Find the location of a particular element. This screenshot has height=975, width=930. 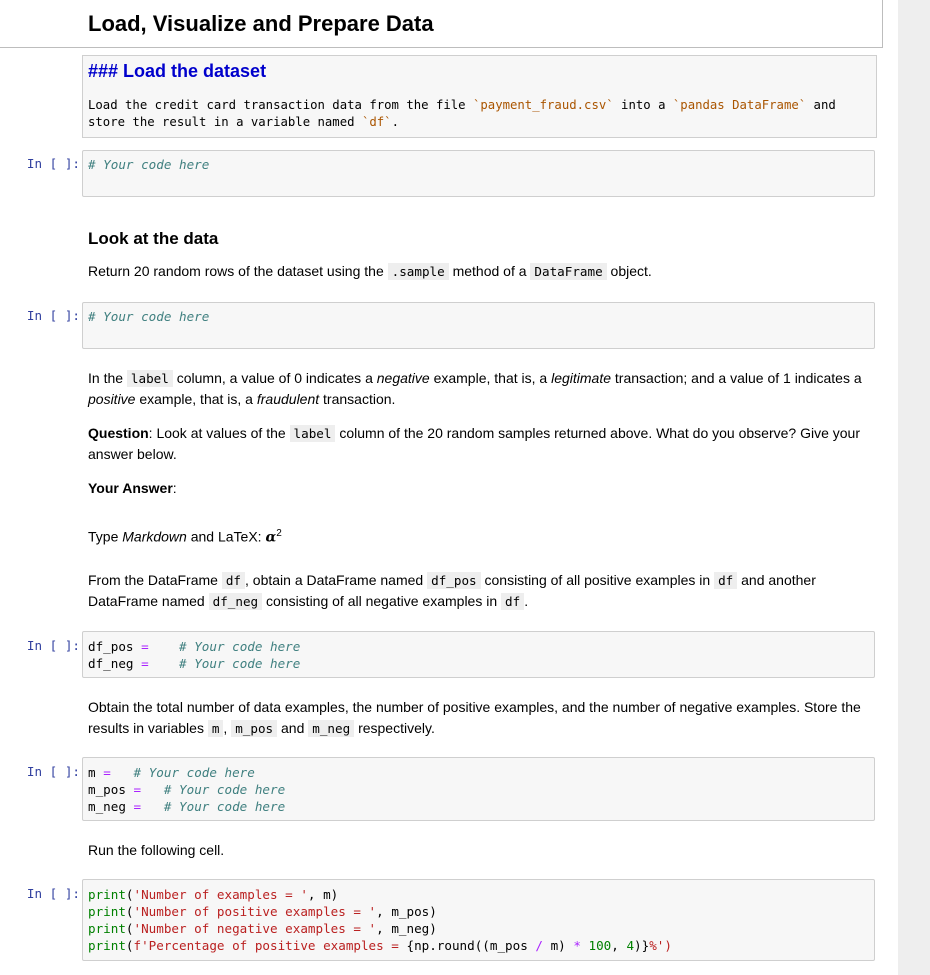

look-heading: Look at the data is located at coordinates (153, 238).